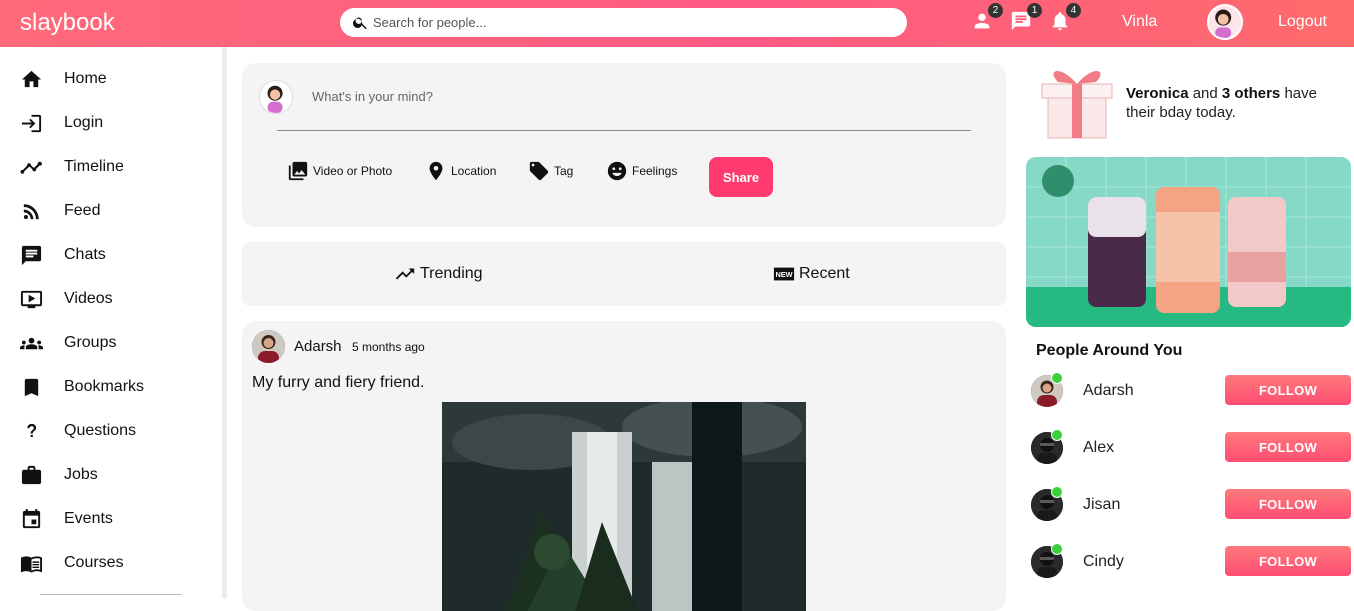  I want to click on friend-requests-button: 2, so click(987, 18).